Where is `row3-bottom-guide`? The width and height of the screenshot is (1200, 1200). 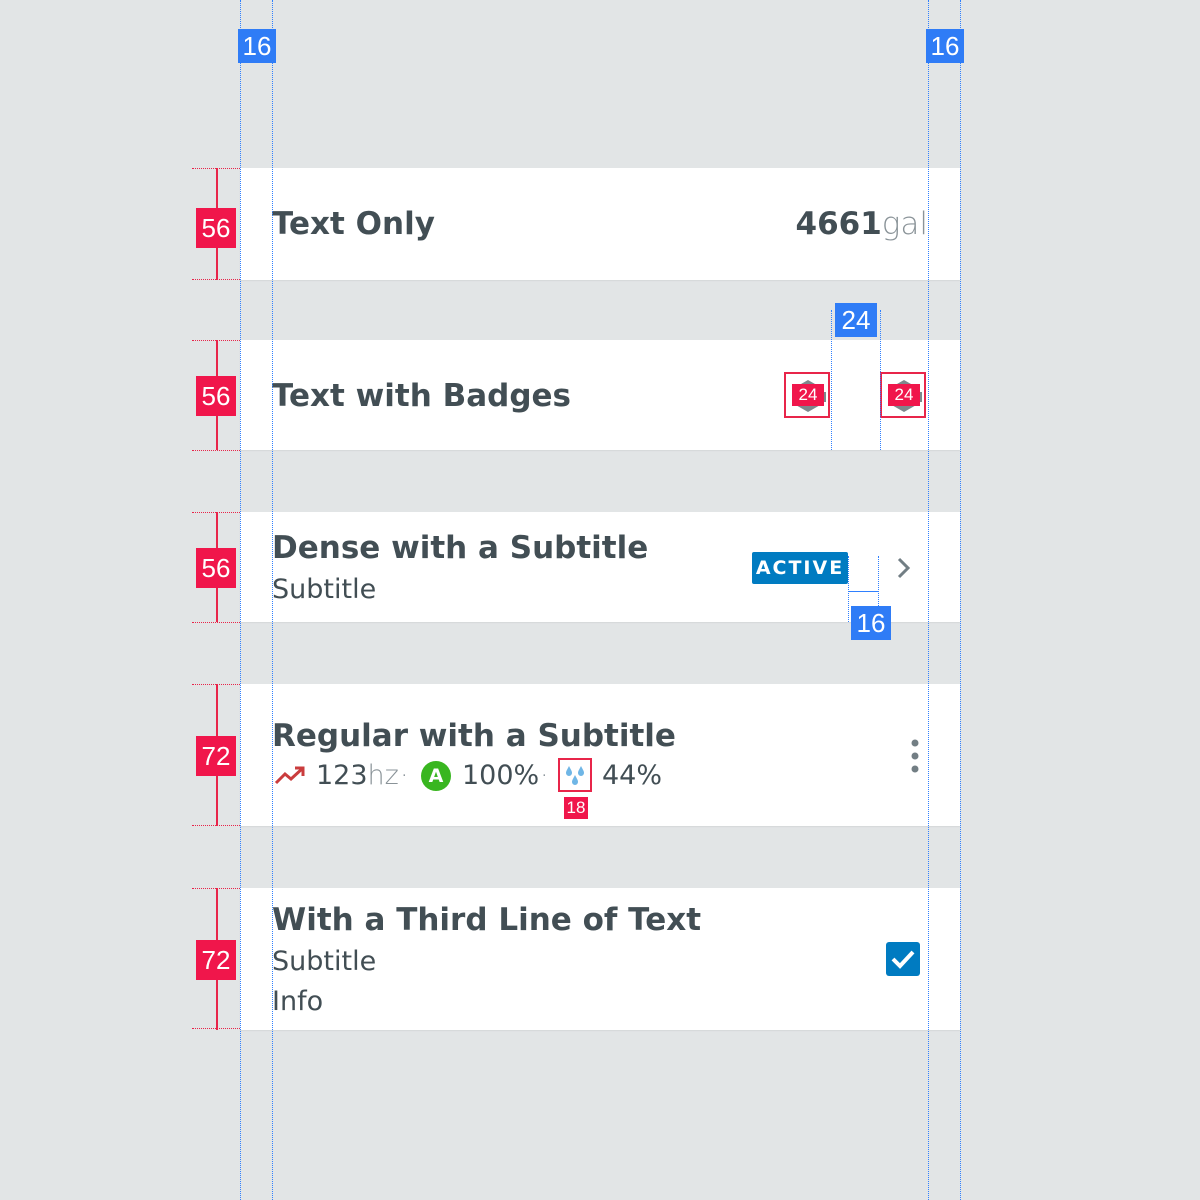 row3-bottom-guide is located at coordinates (216, 622).